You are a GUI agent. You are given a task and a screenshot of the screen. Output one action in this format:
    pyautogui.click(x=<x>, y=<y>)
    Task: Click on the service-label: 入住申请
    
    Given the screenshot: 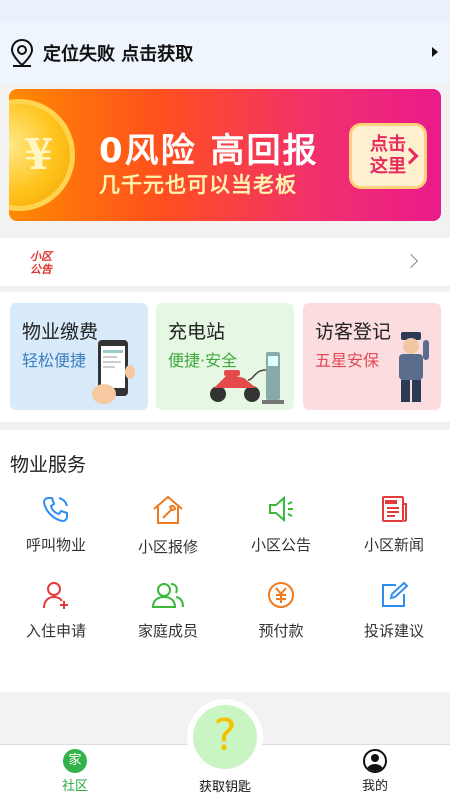 What is the action you would take?
    pyautogui.click(x=55, y=631)
    